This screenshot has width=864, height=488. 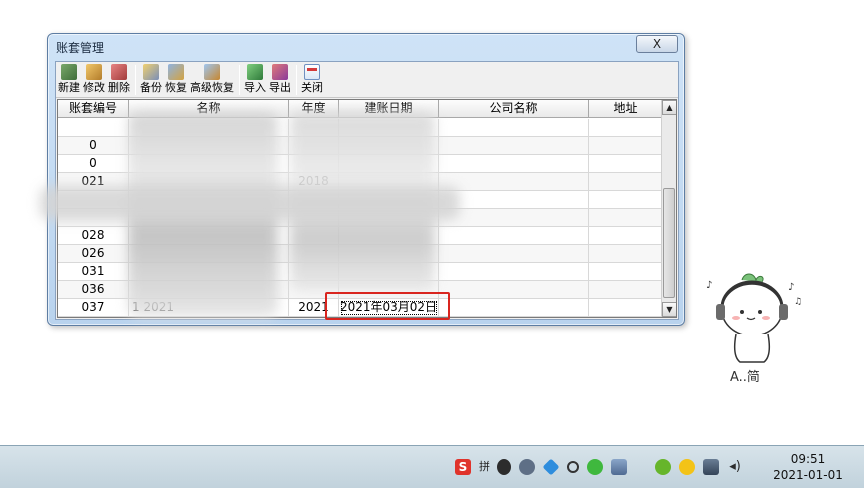 What do you see at coordinates (626, 109) in the screenshot?
I see `column-header-address: 地址` at bounding box center [626, 109].